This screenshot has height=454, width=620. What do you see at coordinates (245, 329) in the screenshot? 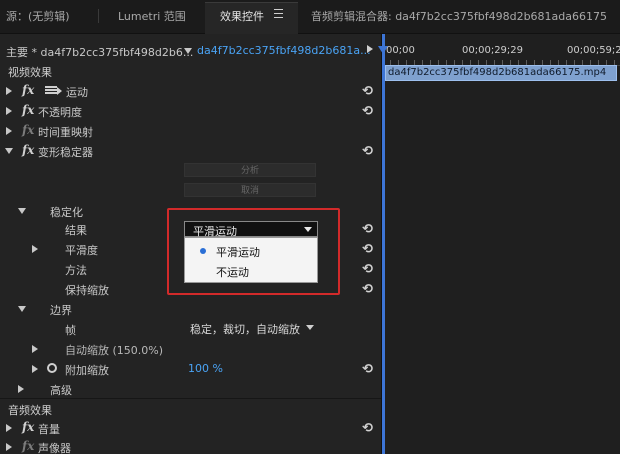
I see `framing-dropdown-value: 稳定，裁切，自动缩放` at bounding box center [245, 329].